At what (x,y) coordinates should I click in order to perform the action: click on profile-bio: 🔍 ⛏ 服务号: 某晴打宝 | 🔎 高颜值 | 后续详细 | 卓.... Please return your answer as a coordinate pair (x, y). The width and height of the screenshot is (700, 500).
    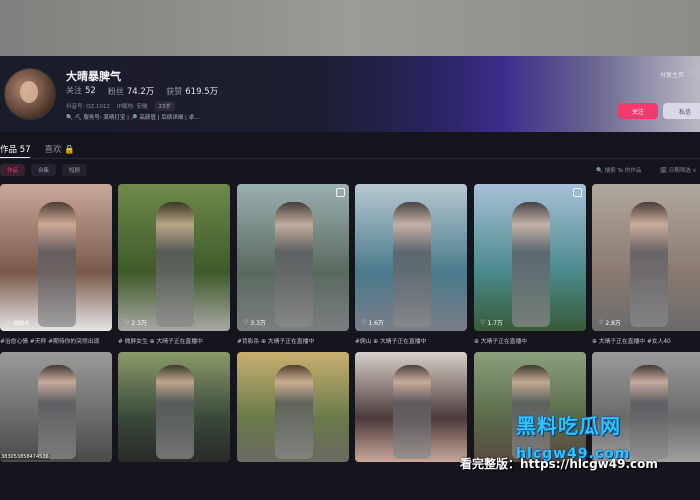
    Looking at the image, I should click on (133, 118).